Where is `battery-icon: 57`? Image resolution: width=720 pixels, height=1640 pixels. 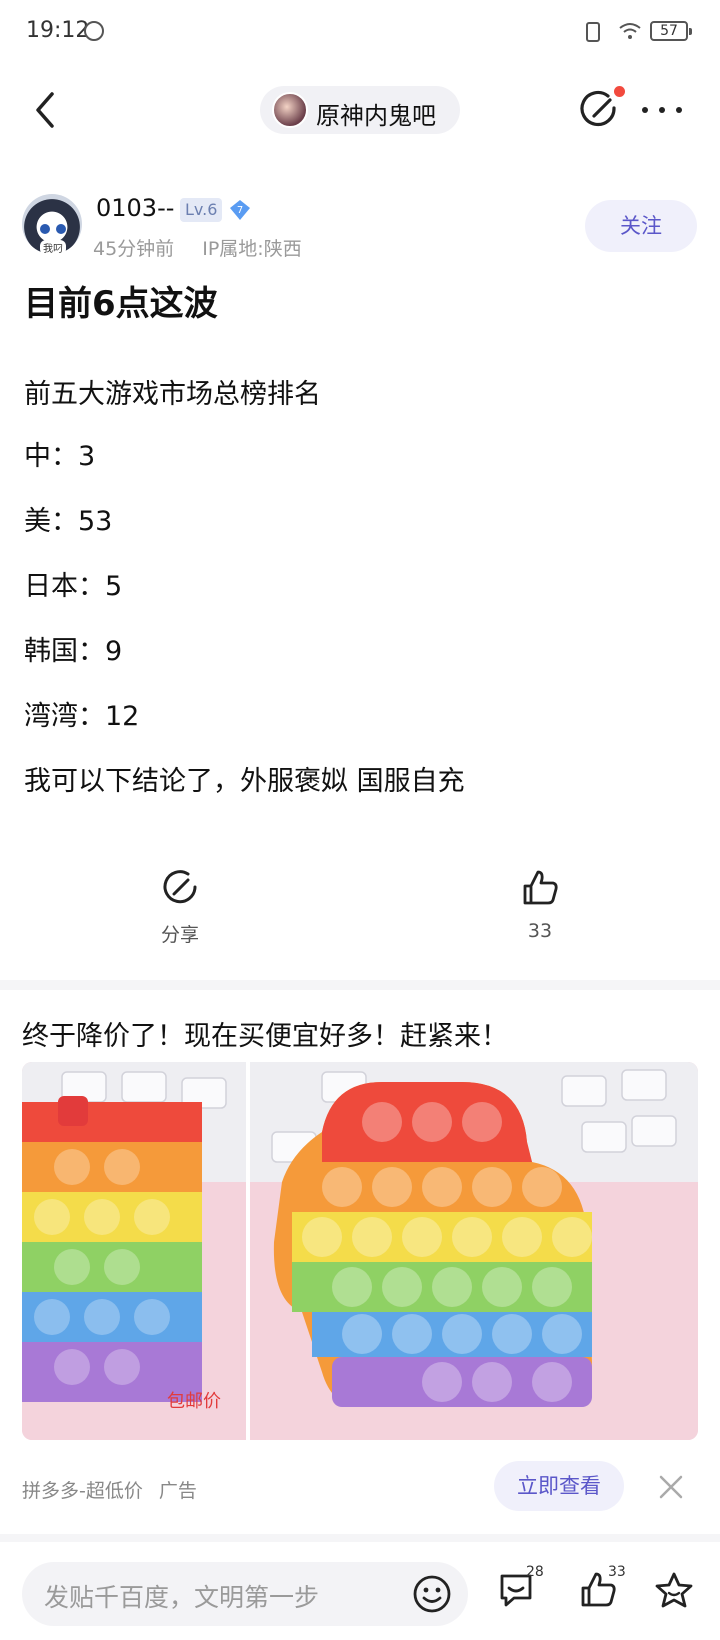 battery-icon: 57 is located at coordinates (671, 31).